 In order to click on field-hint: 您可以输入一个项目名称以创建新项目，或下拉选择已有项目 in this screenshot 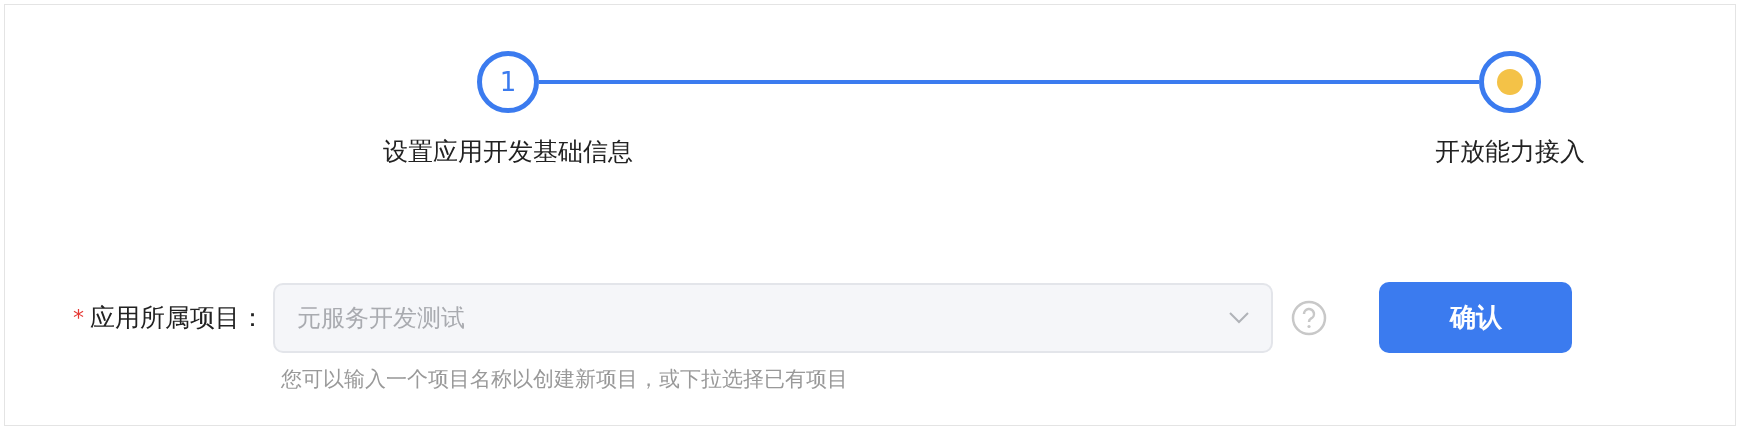, I will do `click(564, 379)`.